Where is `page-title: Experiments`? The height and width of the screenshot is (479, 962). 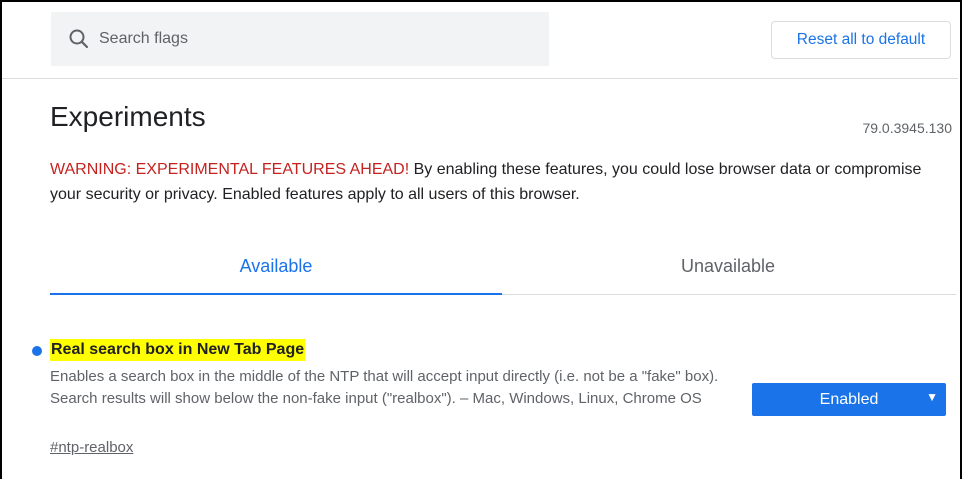
page-title: Experiments is located at coordinates (128, 116).